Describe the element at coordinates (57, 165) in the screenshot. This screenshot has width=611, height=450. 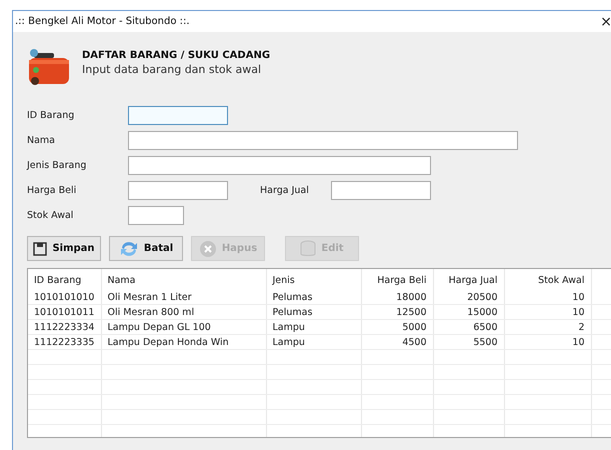
I see `field-label: Jenis Barang` at that location.